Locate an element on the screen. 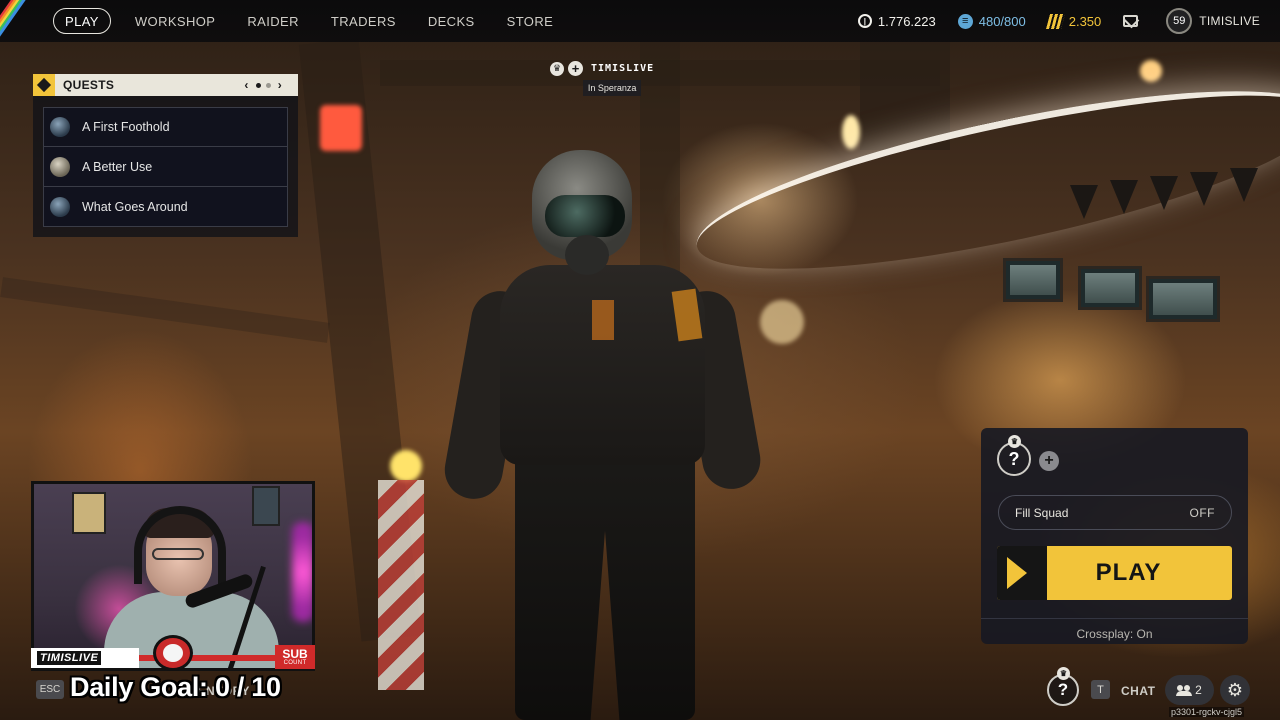 The image size is (1280, 720). credits-value: 2.350 is located at coordinates (1085, 21).